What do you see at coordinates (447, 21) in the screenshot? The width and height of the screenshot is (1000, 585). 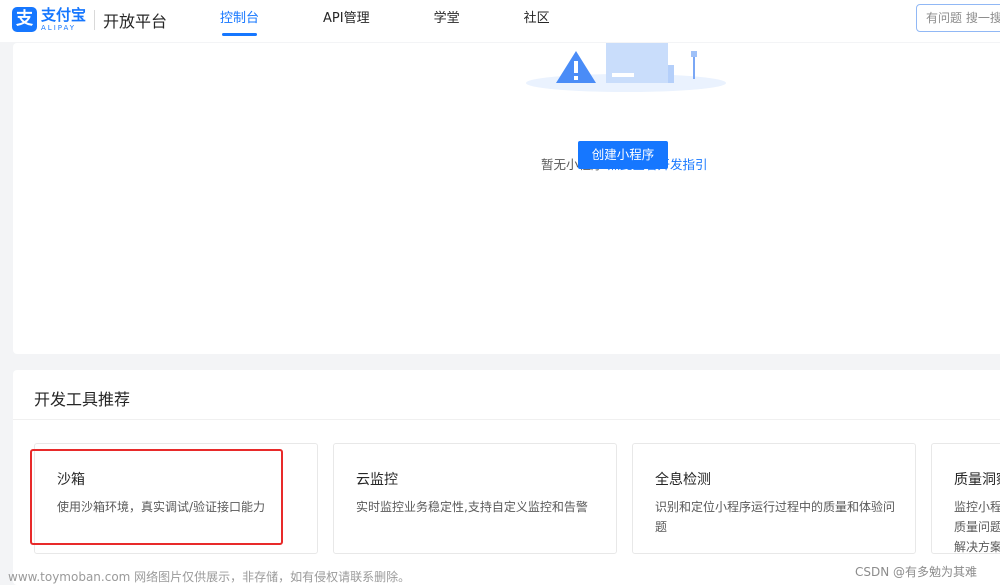 I see `nav-academy: 学堂` at bounding box center [447, 21].